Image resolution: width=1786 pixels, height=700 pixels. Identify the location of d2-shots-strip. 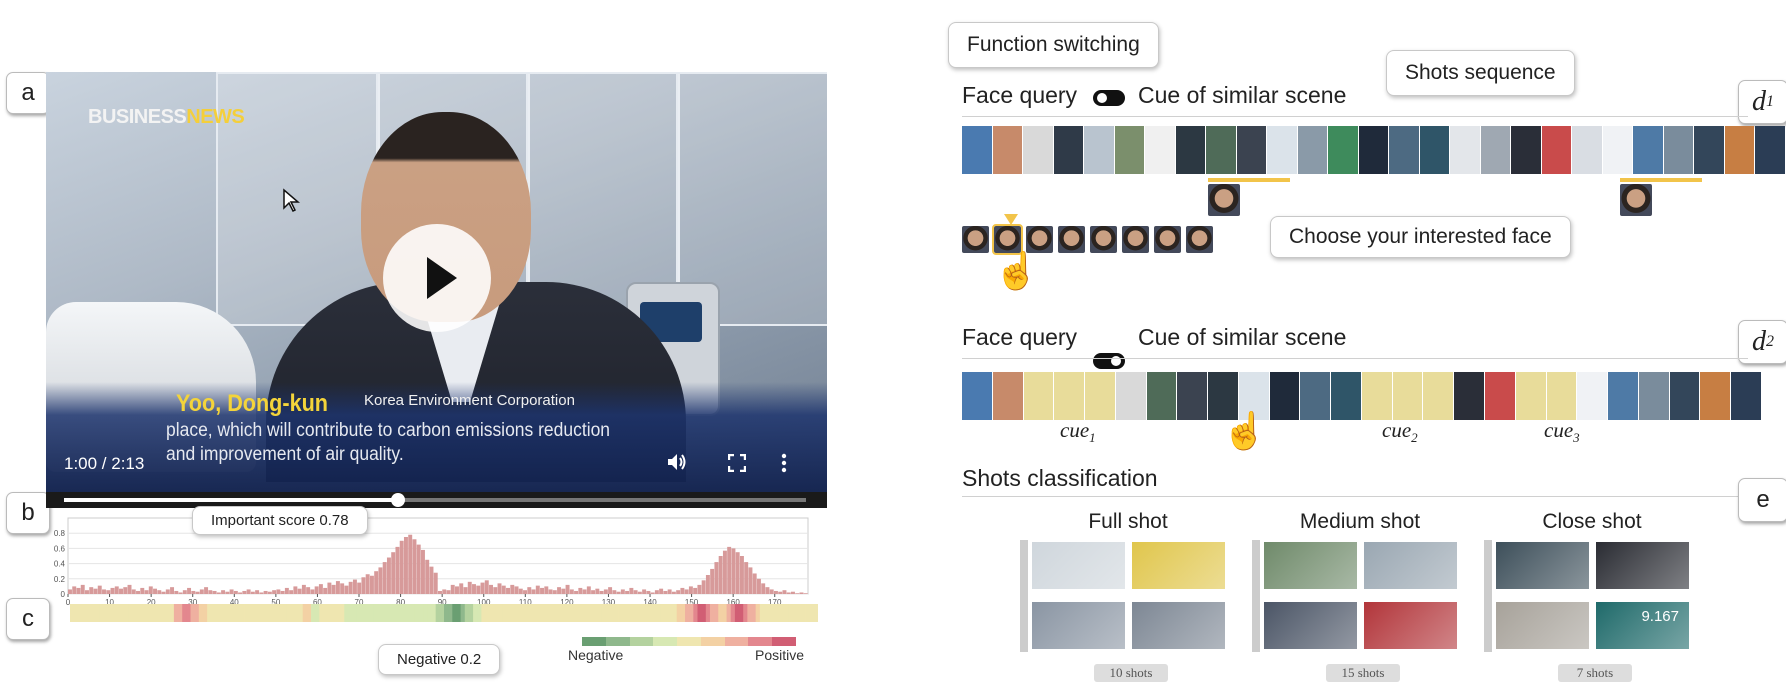
(1362, 396).